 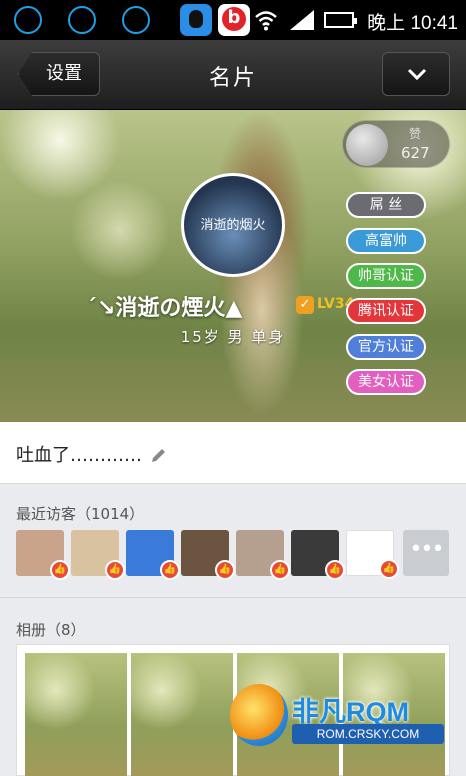 I want to click on like-count: 627, so click(x=415, y=153).